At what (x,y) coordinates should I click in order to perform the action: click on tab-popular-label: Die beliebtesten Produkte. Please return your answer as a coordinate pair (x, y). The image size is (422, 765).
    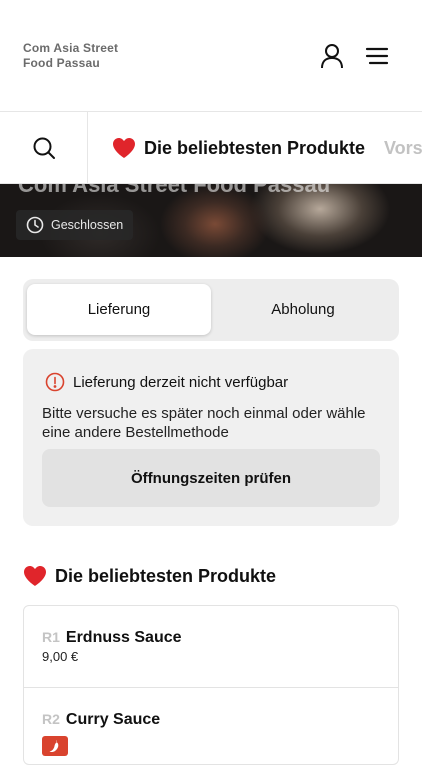
    Looking at the image, I should click on (255, 147).